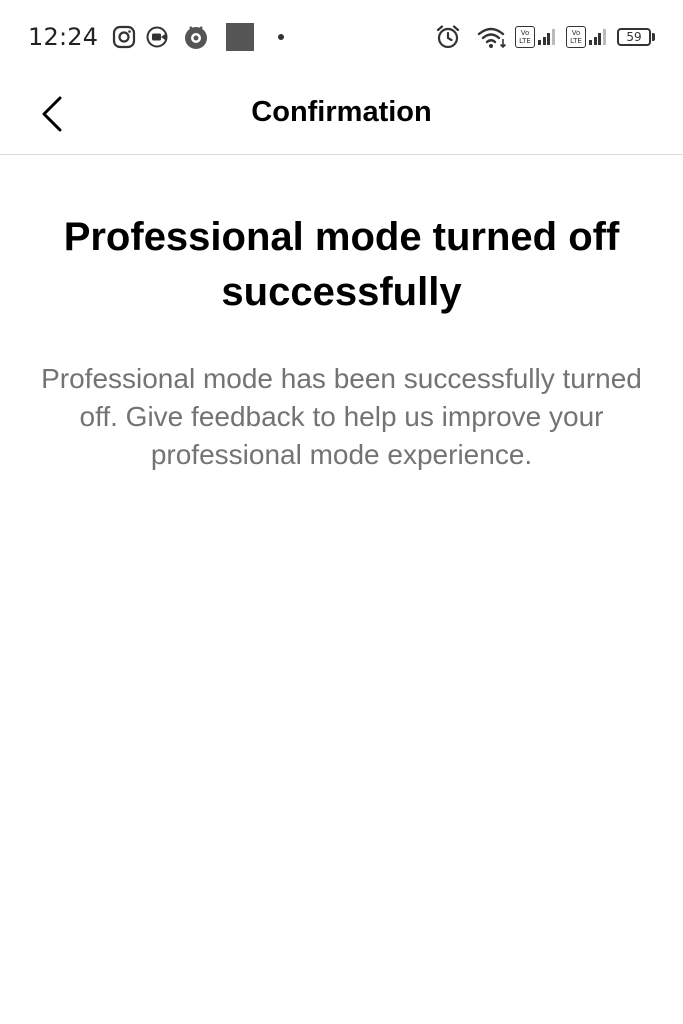 This screenshot has height=1024, width=683. Describe the element at coordinates (576, 37) in the screenshot. I see `volte-icon-2: Vo LTE` at that location.